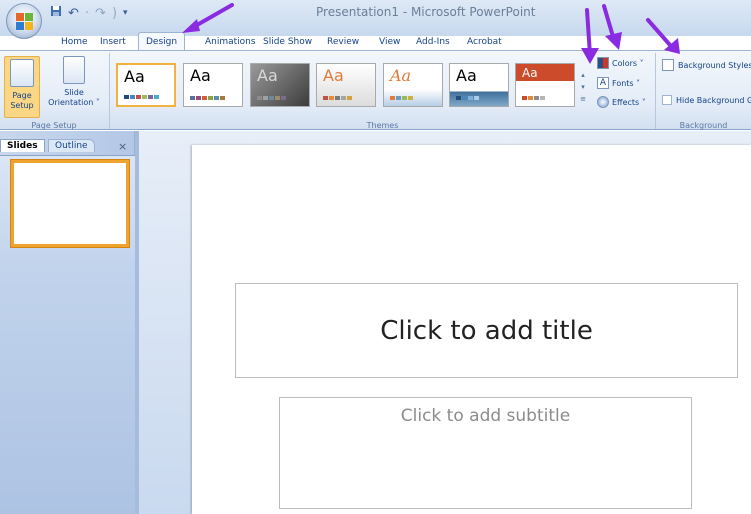 This screenshot has height=514, width=751. Describe the element at coordinates (431, 33) in the screenshot. I see `annotation-arrows` at that location.